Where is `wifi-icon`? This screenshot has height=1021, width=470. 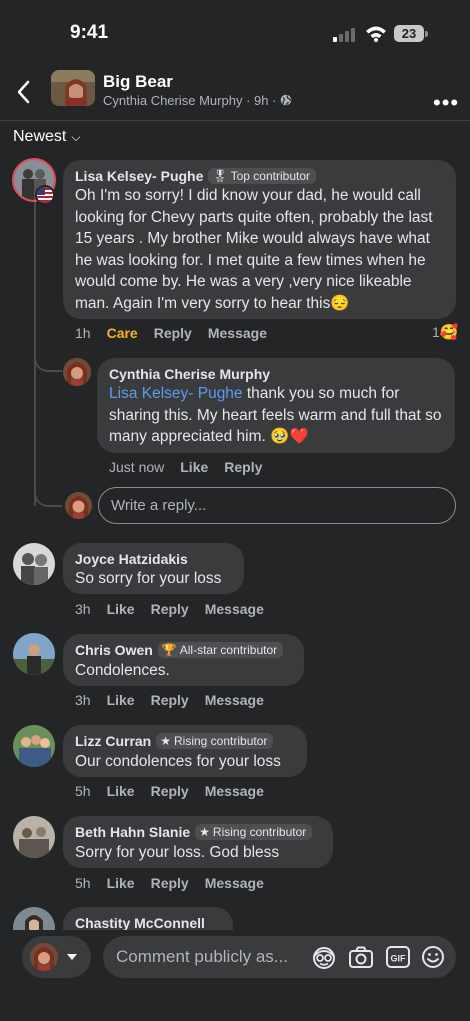
wifi-icon is located at coordinates (376, 34).